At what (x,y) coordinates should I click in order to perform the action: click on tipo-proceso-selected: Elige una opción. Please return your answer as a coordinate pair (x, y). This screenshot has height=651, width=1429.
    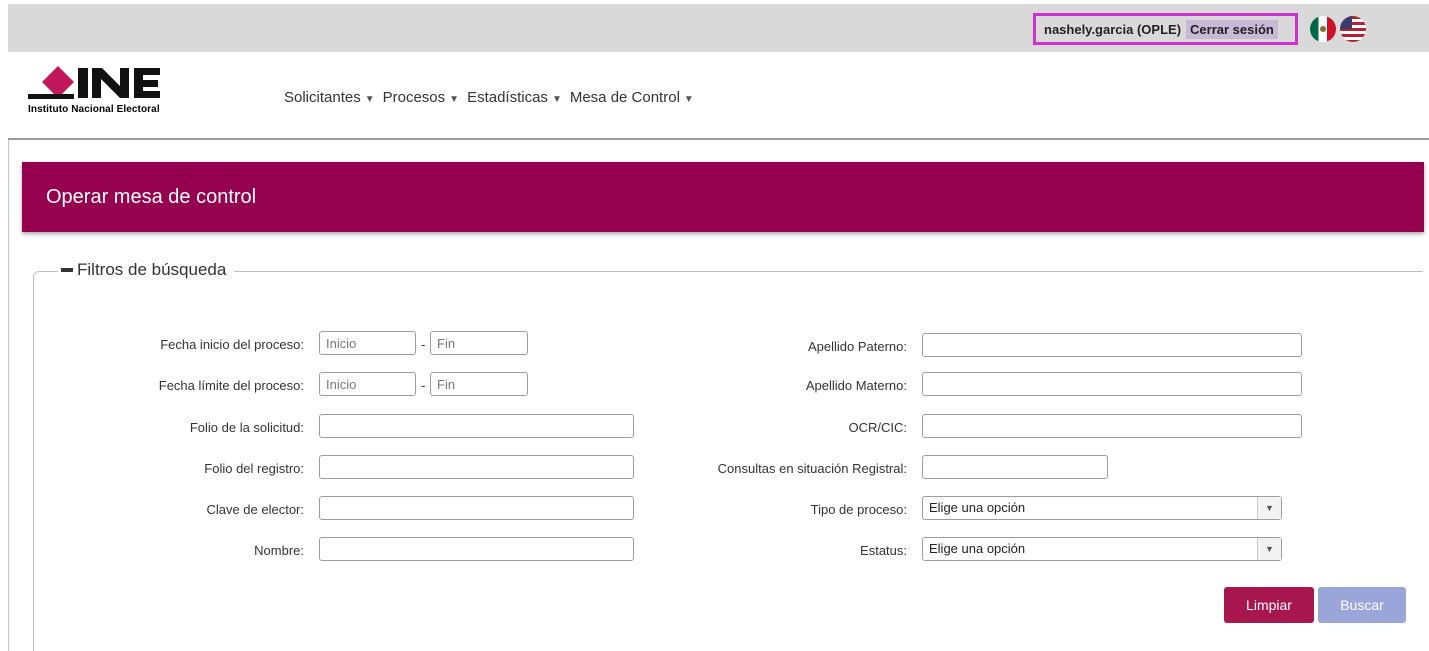
    Looking at the image, I should click on (977, 507).